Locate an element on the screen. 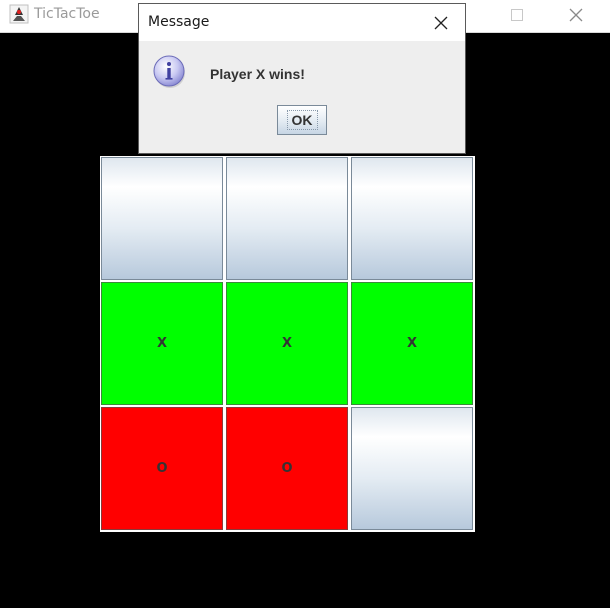 The height and width of the screenshot is (608, 610). board-cell-6: X is located at coordinates (412, 343).